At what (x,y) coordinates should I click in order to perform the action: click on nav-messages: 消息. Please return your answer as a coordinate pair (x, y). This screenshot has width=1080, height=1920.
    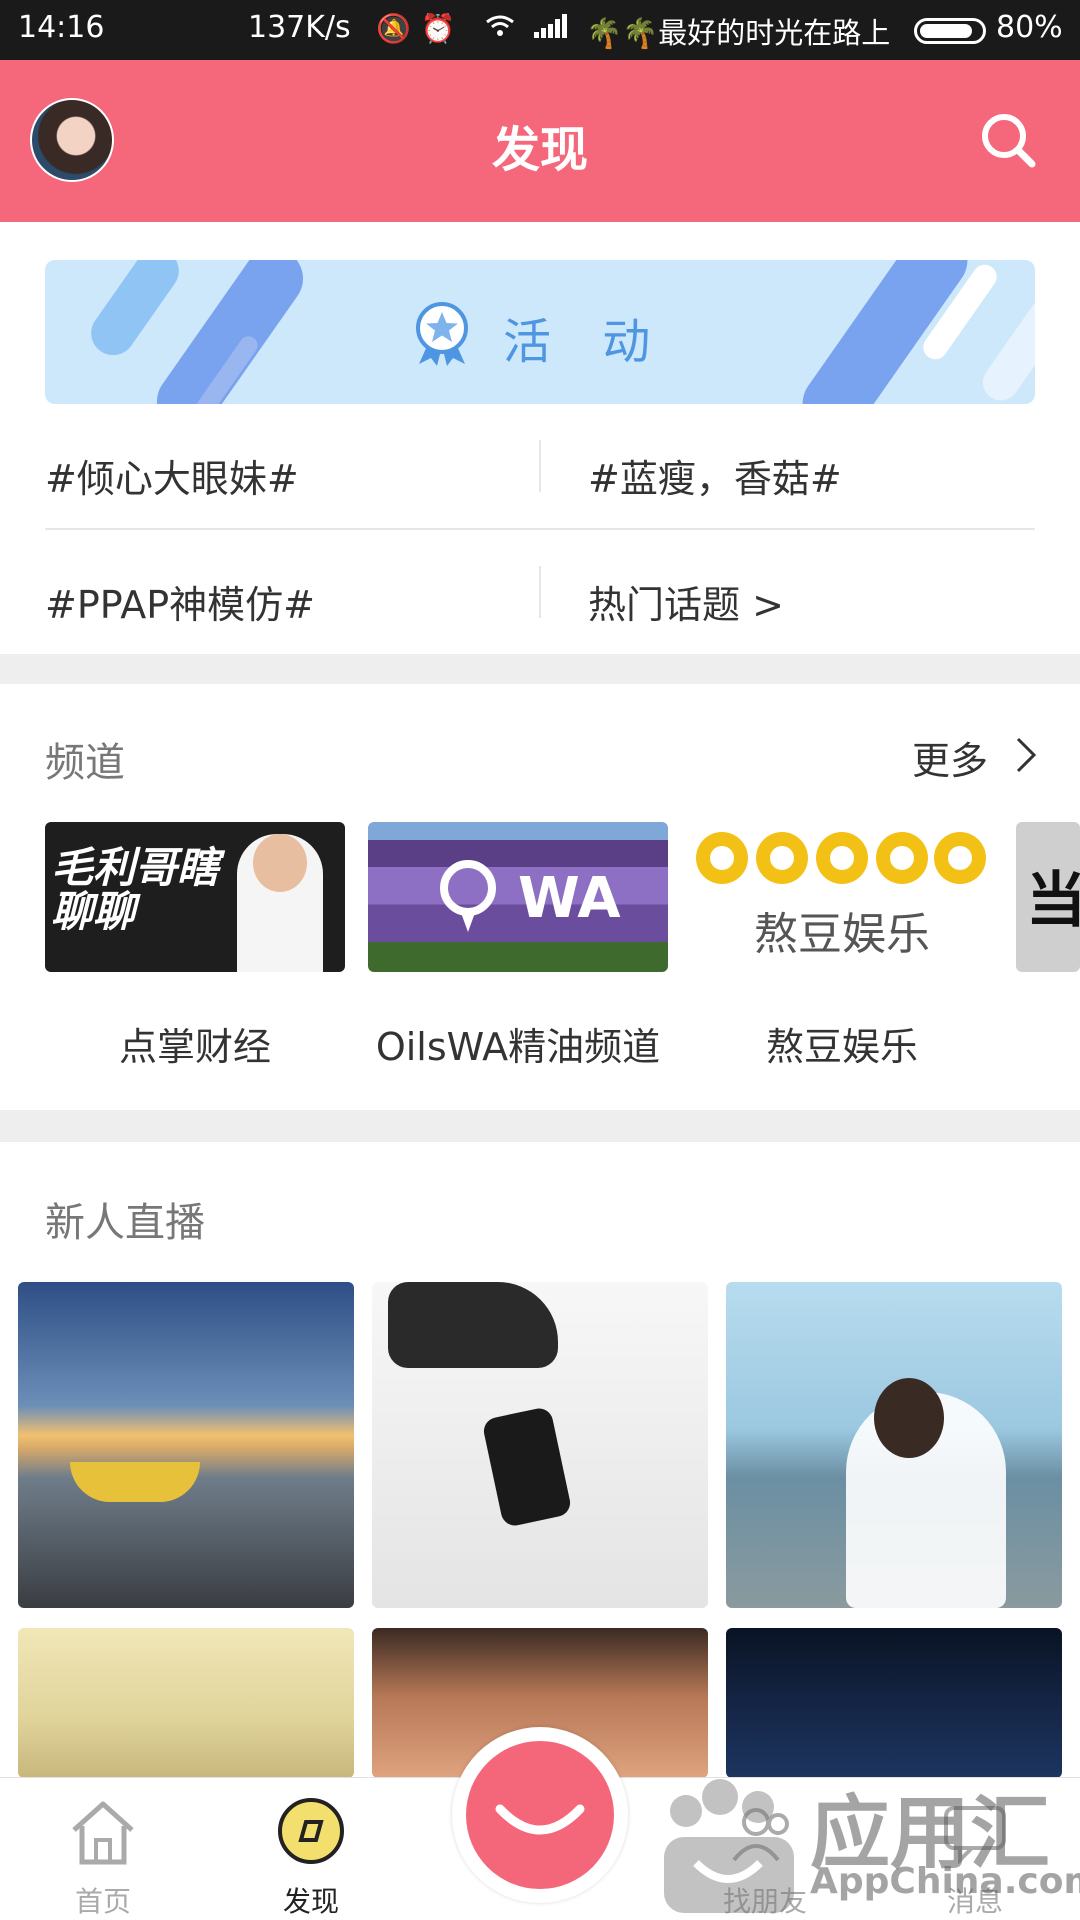
    Looking at the image, I should click on (975, 1849).